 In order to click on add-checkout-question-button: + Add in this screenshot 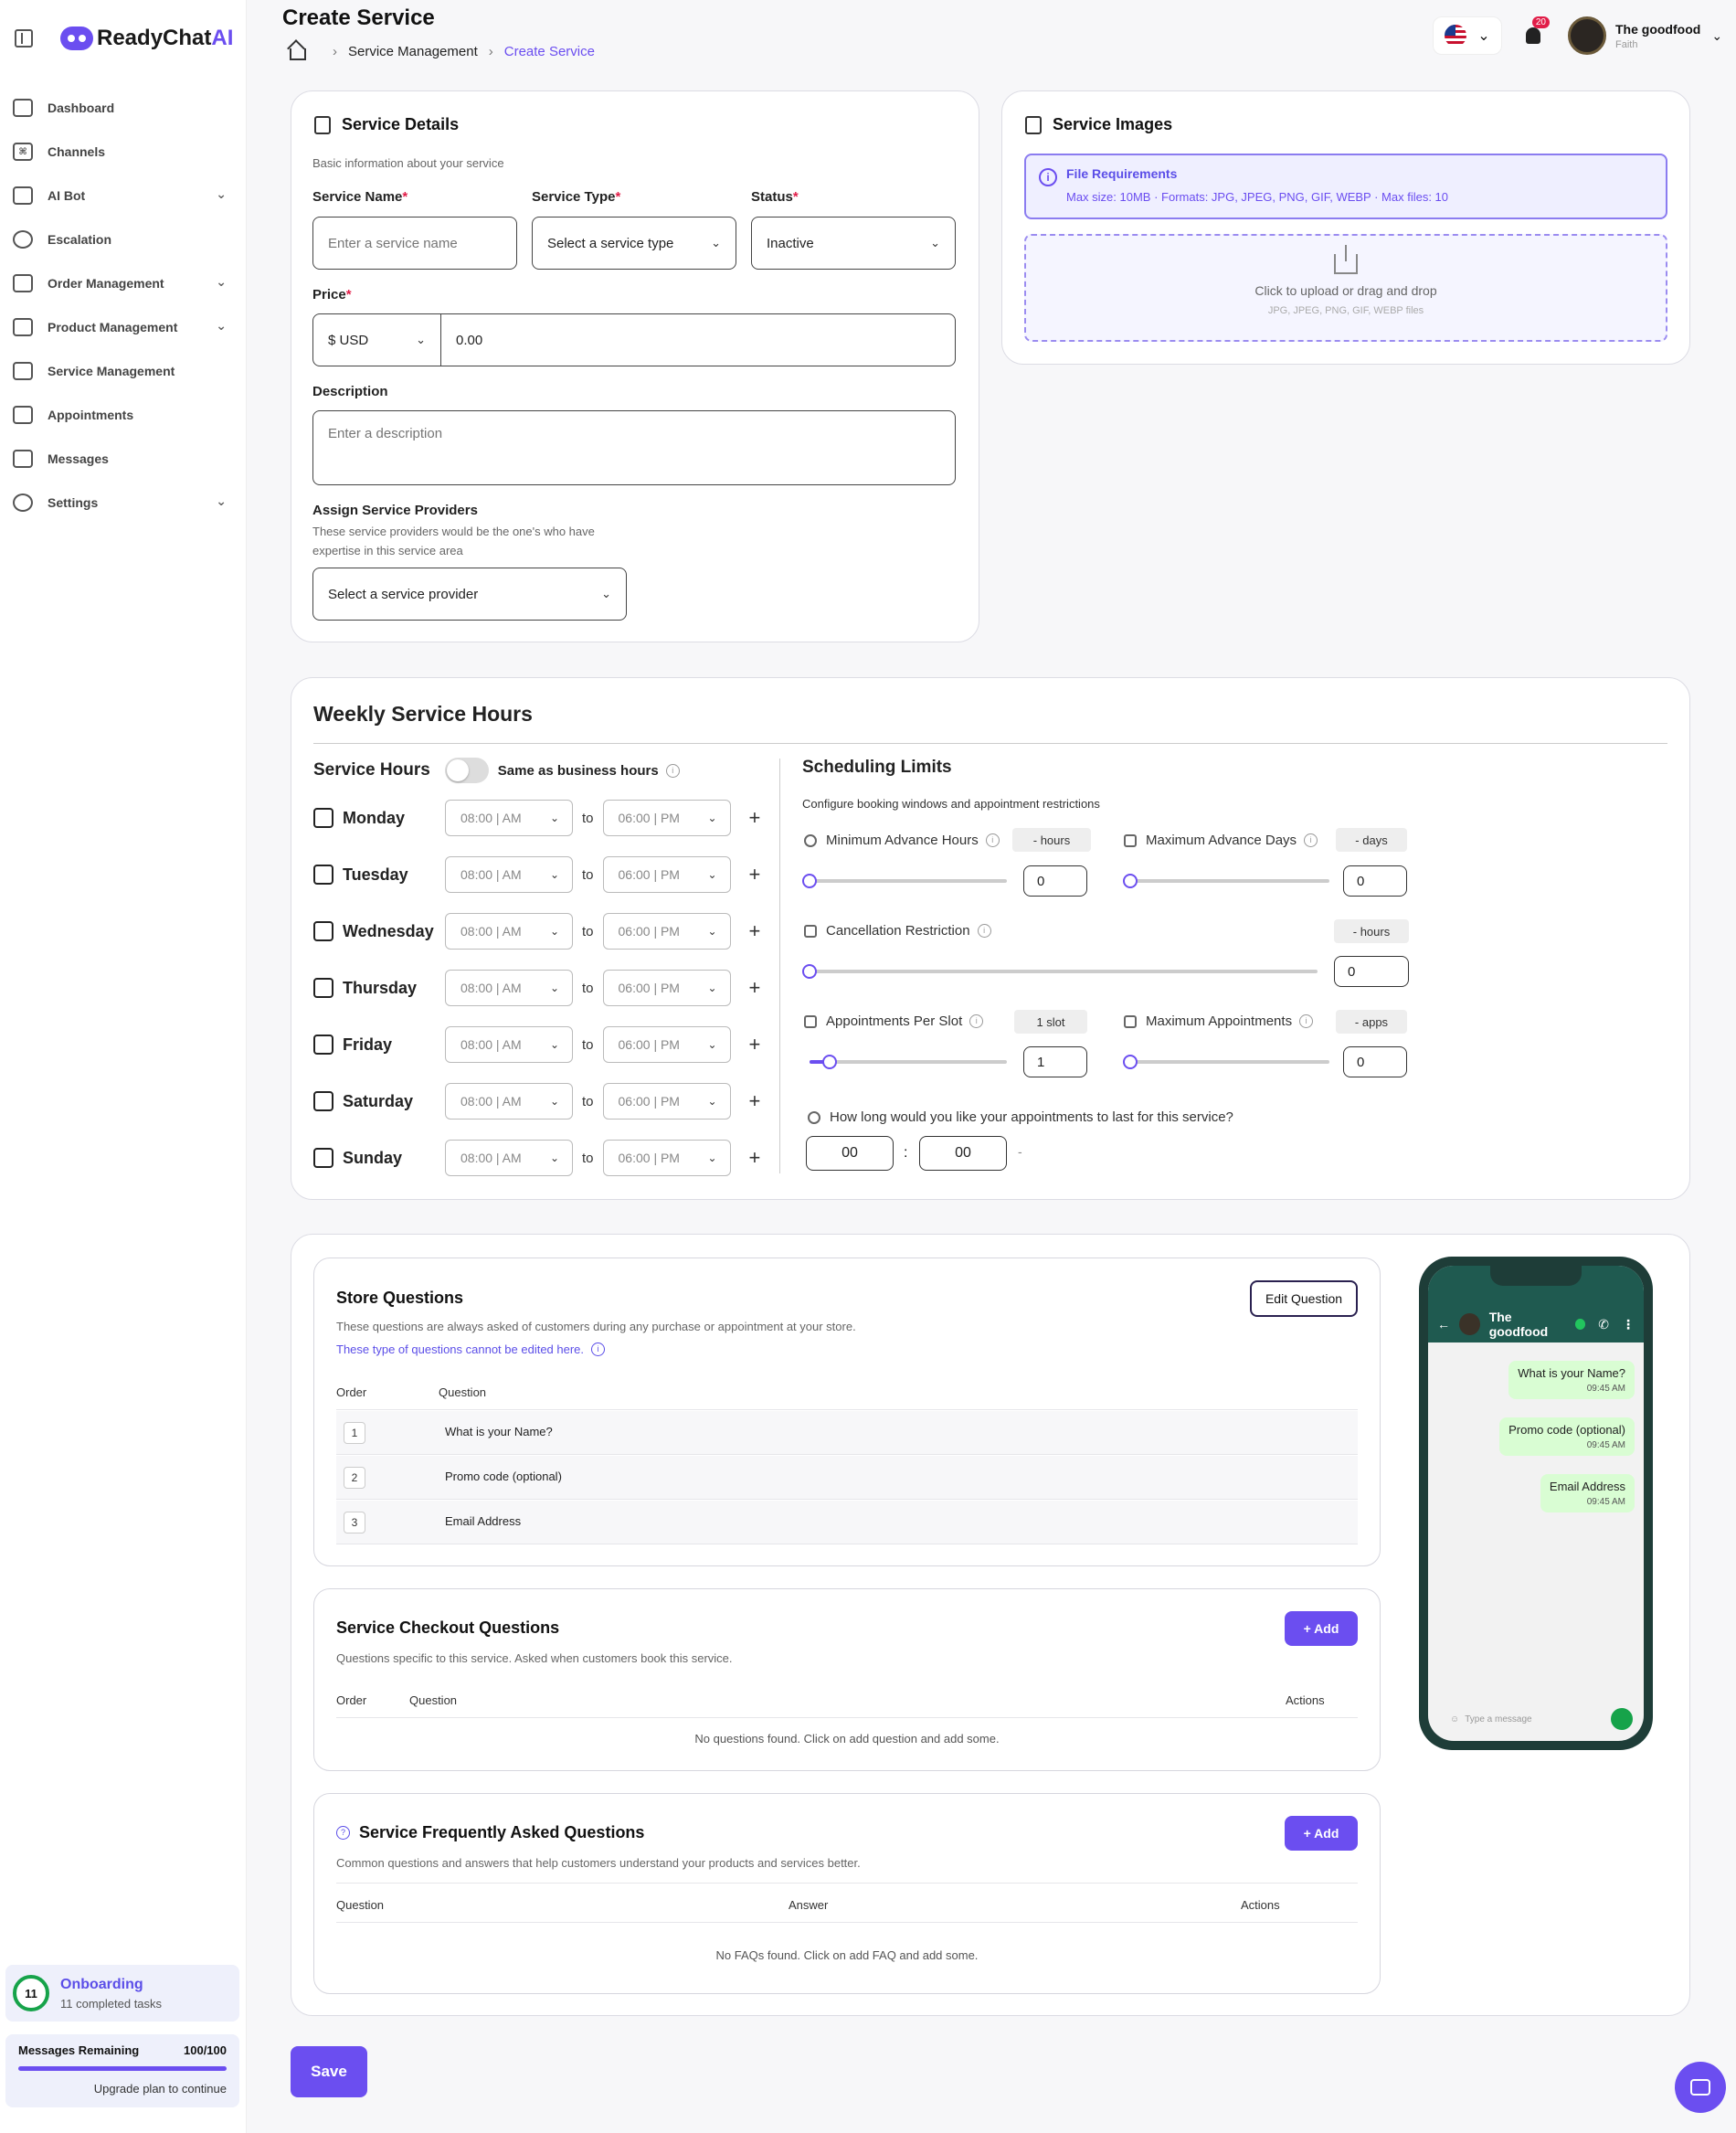, I will do `click(1321, 1628)`.